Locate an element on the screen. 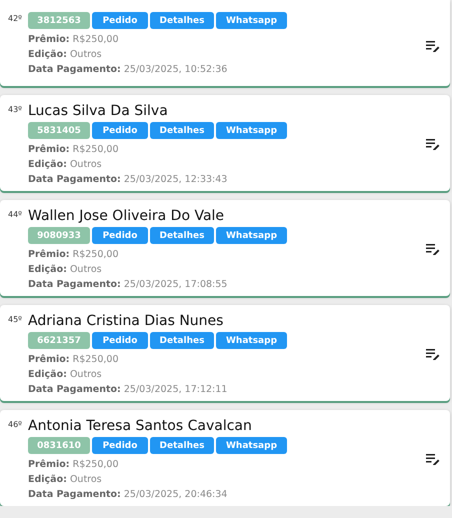 The width and height of the screenshot is (452, 518). code-badge: 9080933 is located at coordinates (59, 235).